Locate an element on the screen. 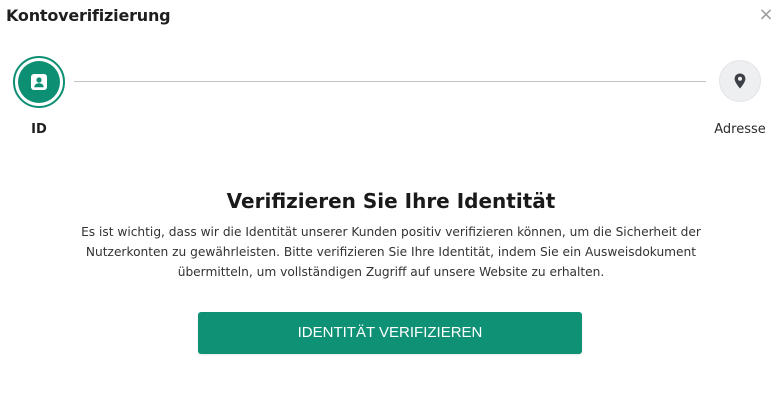  step-id is located at coordinates (39, 82).